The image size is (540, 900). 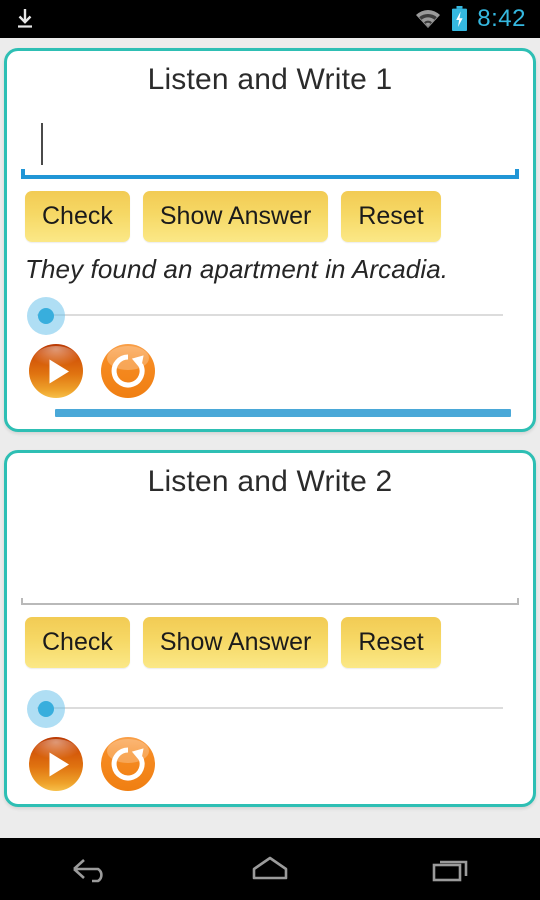 What do you see at coordinates (470, 19) in the screenshot?
I see `status-bar-right: 8:42` at bounding box center [470, 19].